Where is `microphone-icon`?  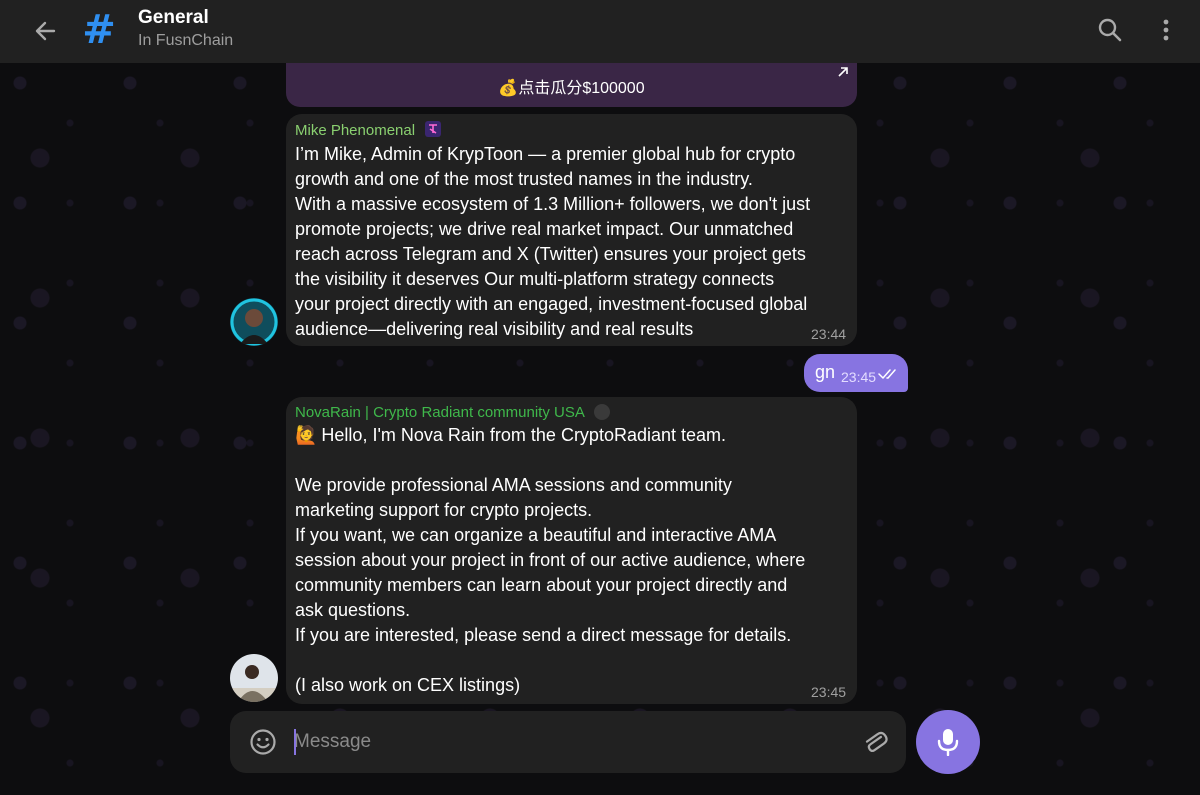 microphone-icon is located at coordinates (948, 742).